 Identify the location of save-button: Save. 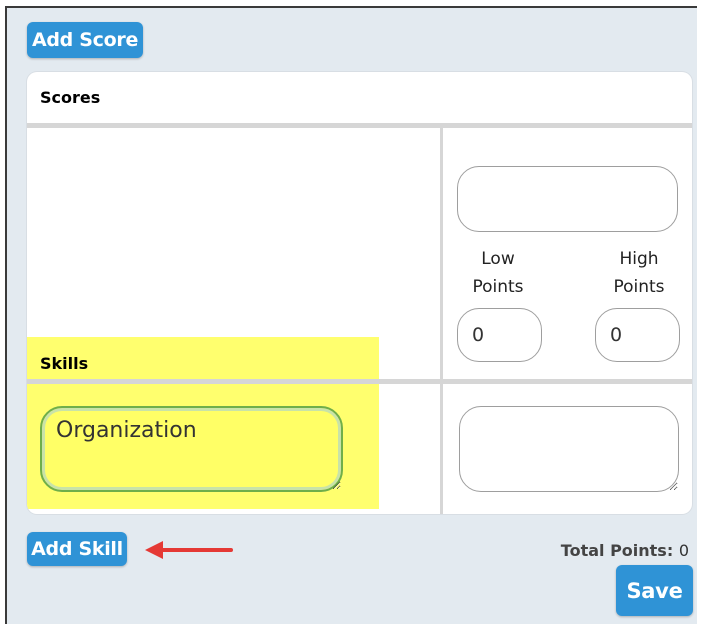
(654, 590).